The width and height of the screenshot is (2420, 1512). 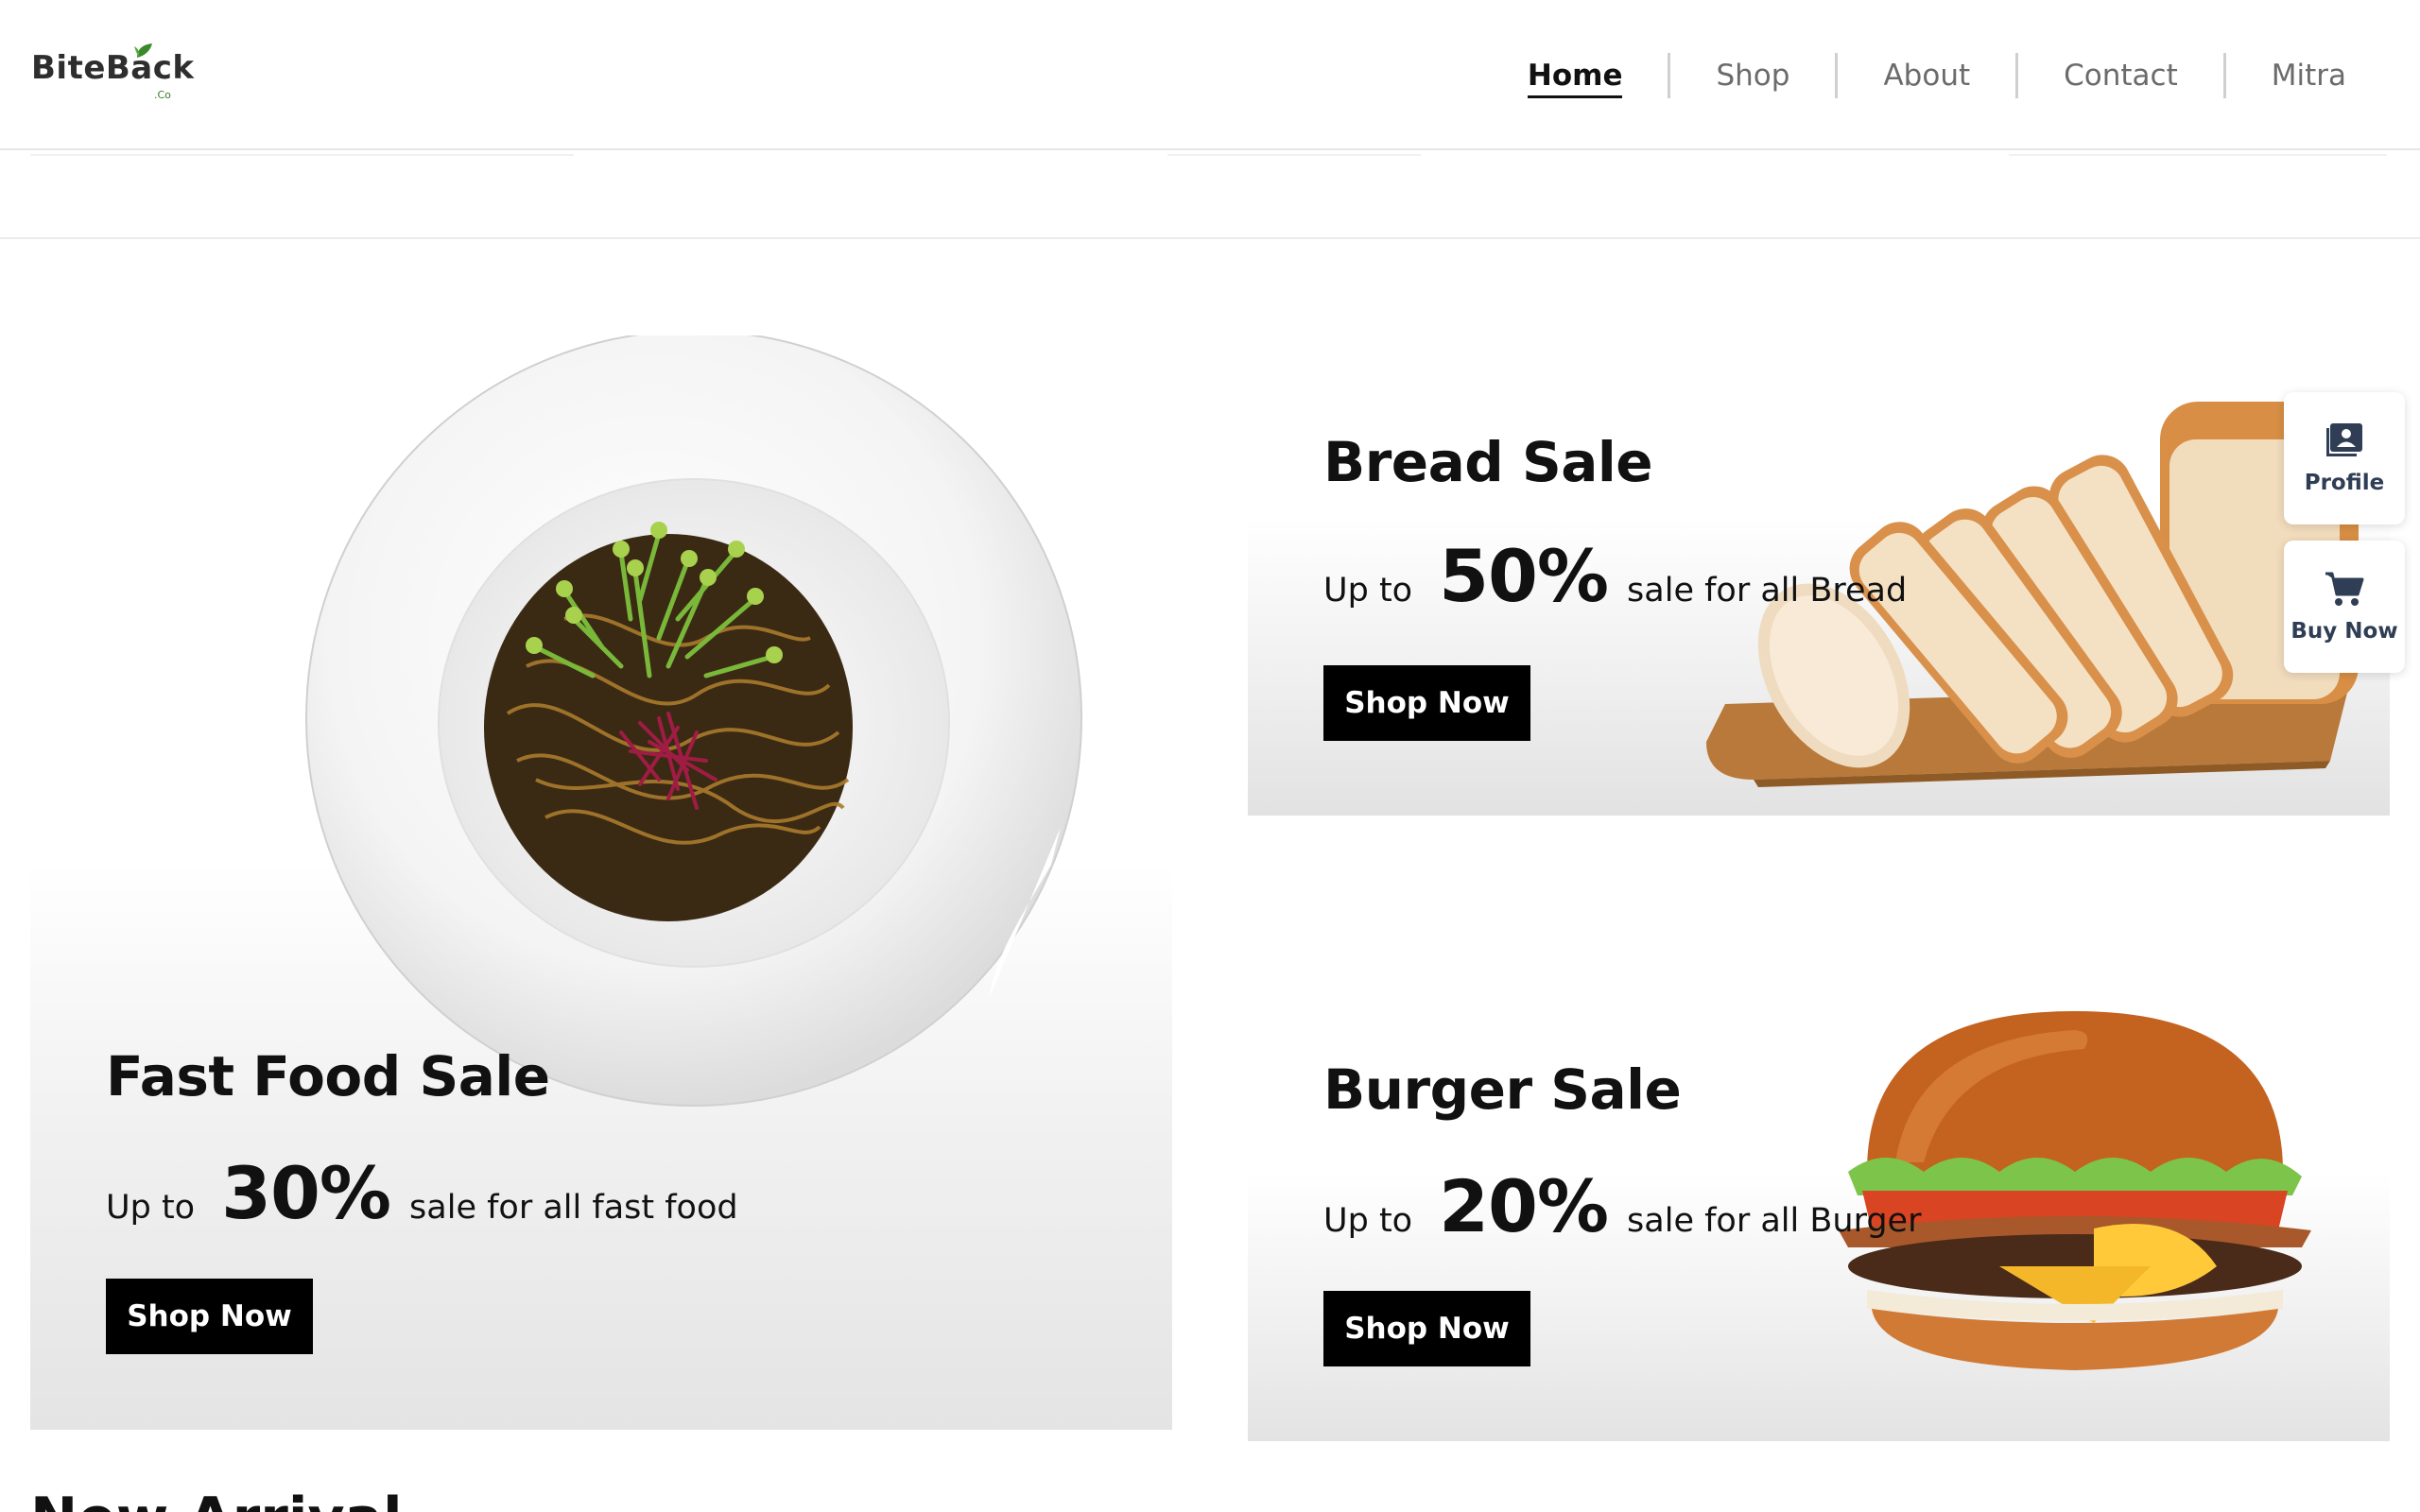 I want to click on cart-icon, so click(x=2345, y=589).